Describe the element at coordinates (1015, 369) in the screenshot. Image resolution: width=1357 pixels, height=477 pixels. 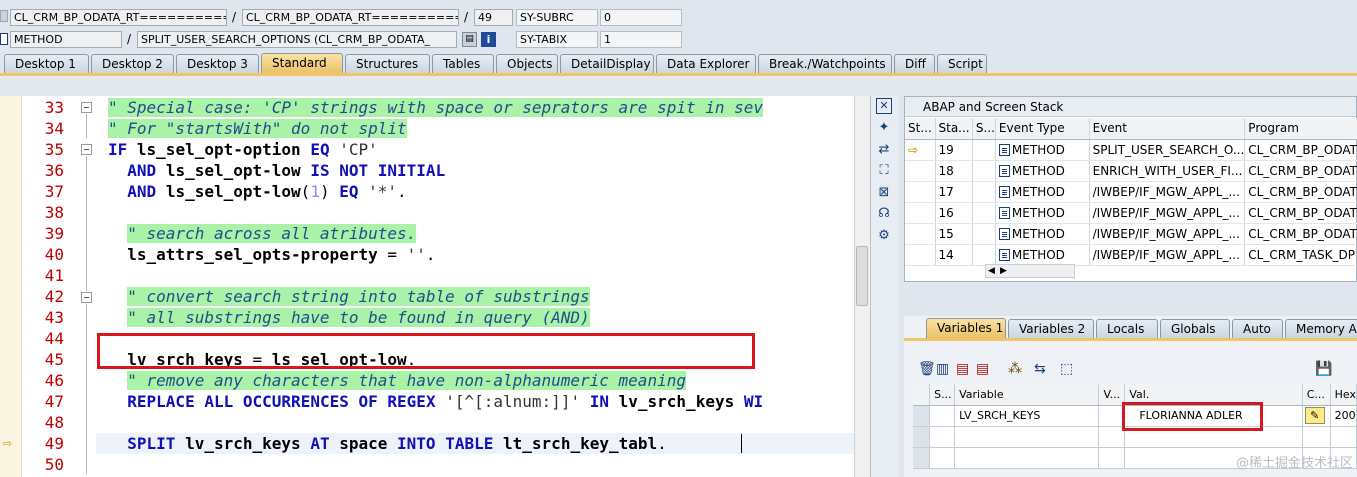
I see `attributes-icon: ⁂` at that location.